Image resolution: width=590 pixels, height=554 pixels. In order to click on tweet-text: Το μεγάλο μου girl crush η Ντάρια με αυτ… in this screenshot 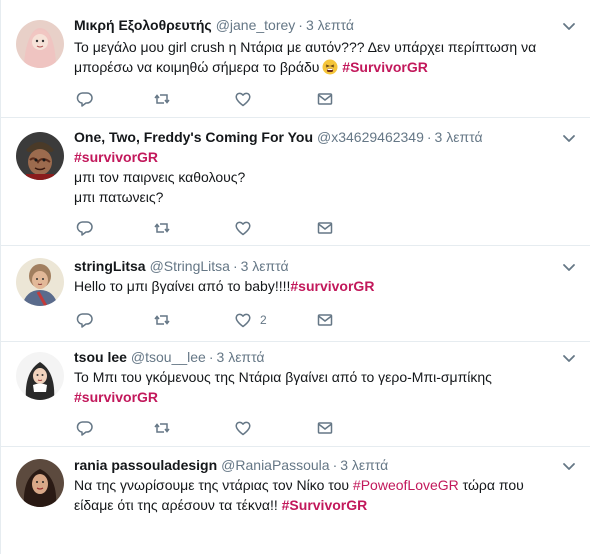, I will do `click(324, 57)`.